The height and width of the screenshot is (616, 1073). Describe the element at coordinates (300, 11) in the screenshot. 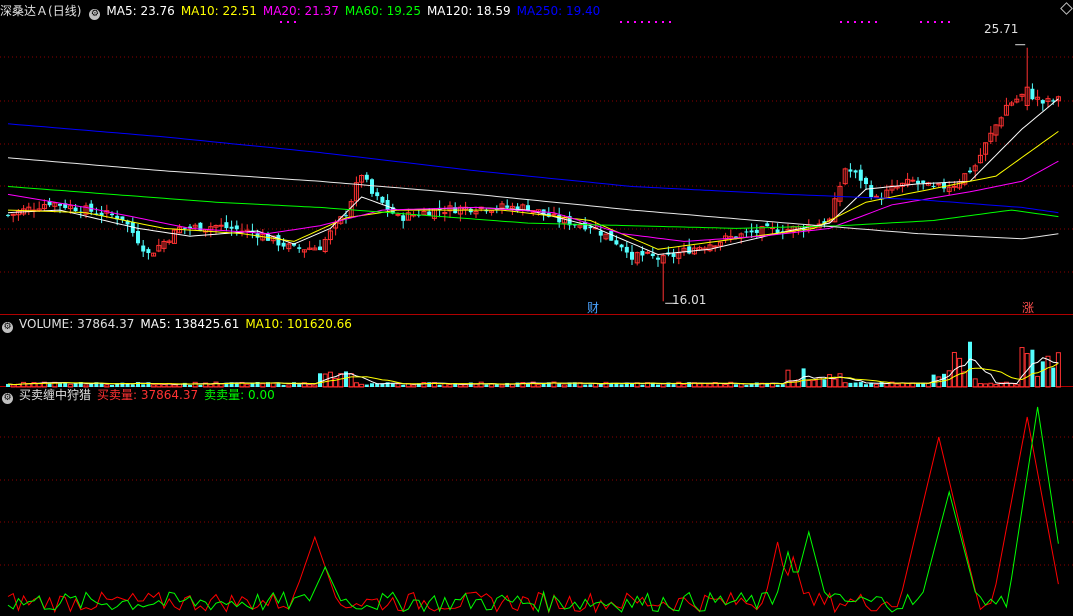

I see `ma-legend-item-2: MA20: 21.37` at that location.